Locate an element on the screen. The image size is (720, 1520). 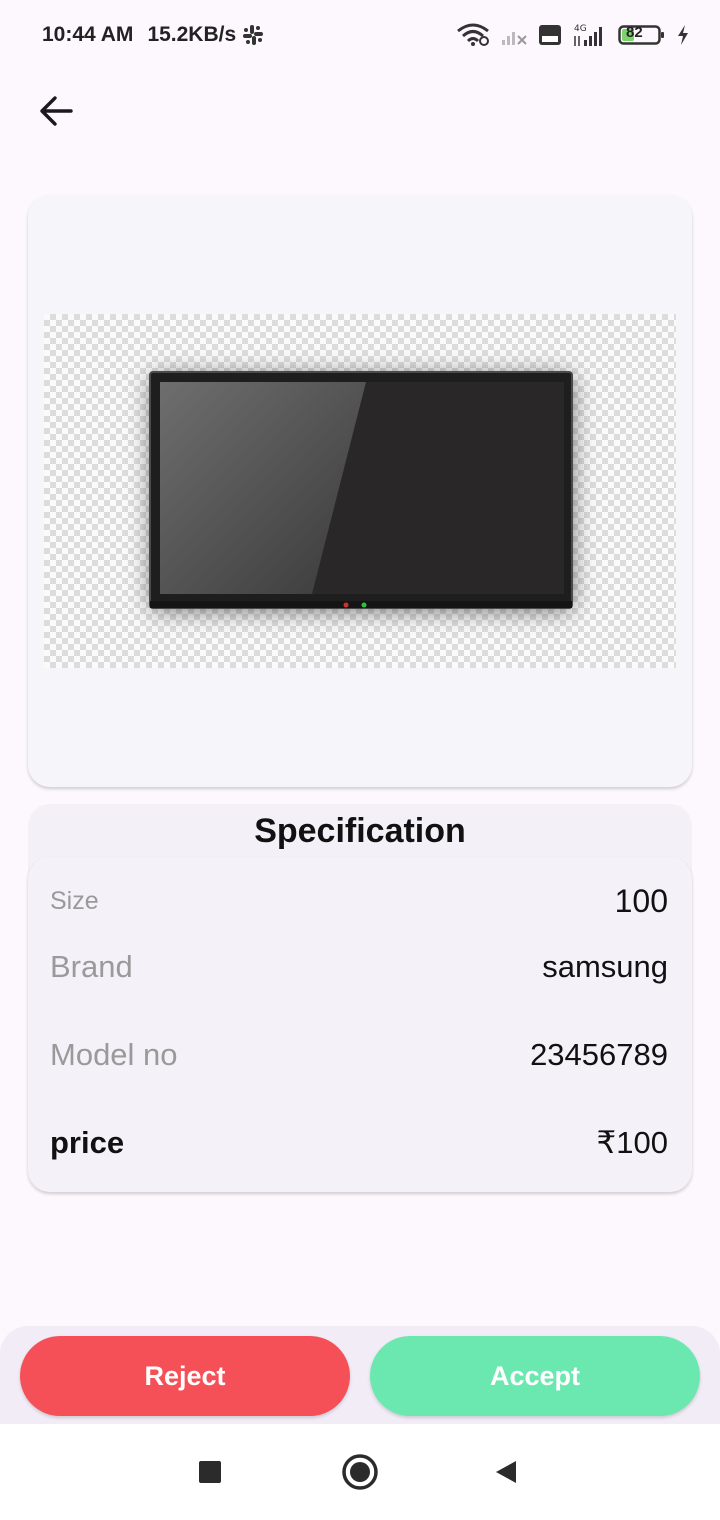
4g-signal-icon: 4G is located at coordinates (590, 35).